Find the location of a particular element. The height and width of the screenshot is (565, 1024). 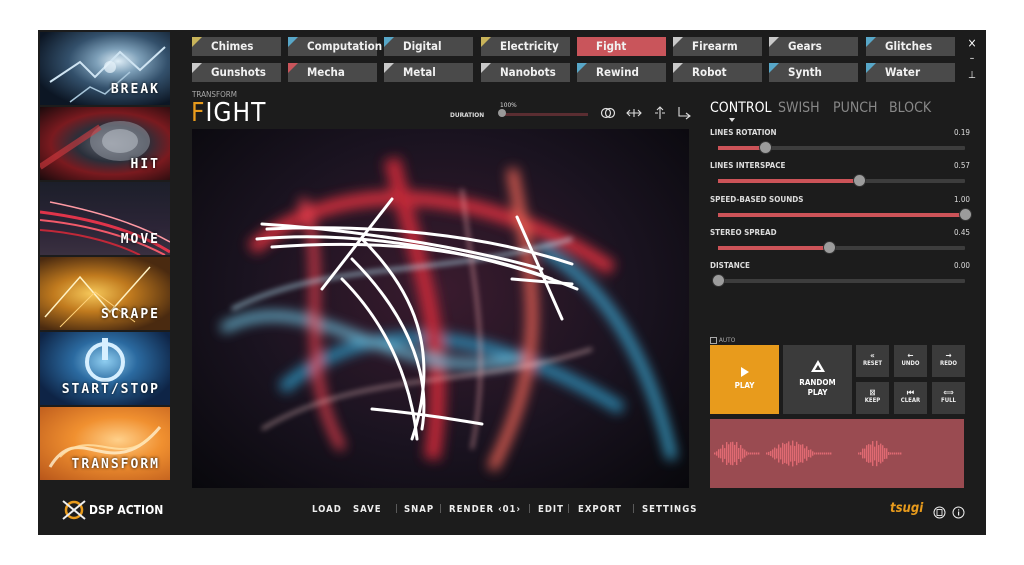

preset-water: Water is located at coordinates (910, 72).